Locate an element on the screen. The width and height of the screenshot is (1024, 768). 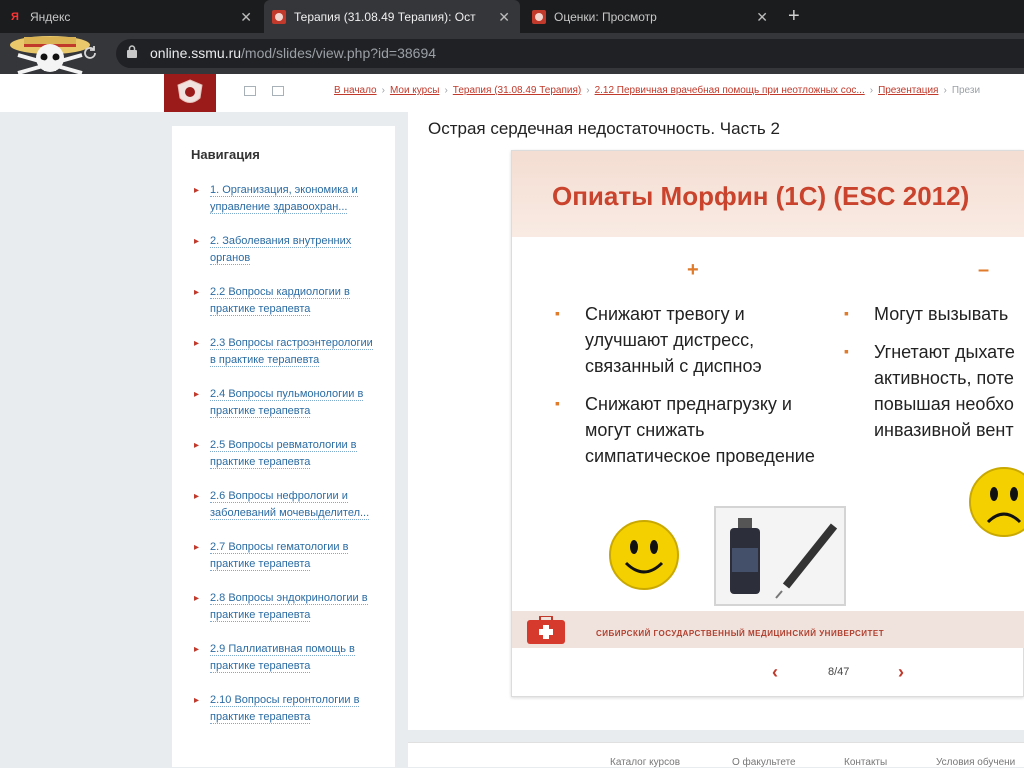
slide-counter: 8/47 is located at coordinates (839, 672).